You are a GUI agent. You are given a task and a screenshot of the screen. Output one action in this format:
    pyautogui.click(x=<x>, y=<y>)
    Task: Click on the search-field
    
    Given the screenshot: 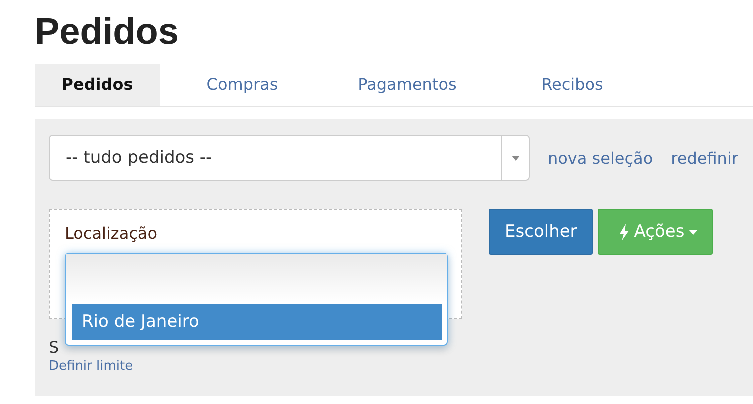 What is the action you would take?
    pyautogui.click(x=256, y=278)
    